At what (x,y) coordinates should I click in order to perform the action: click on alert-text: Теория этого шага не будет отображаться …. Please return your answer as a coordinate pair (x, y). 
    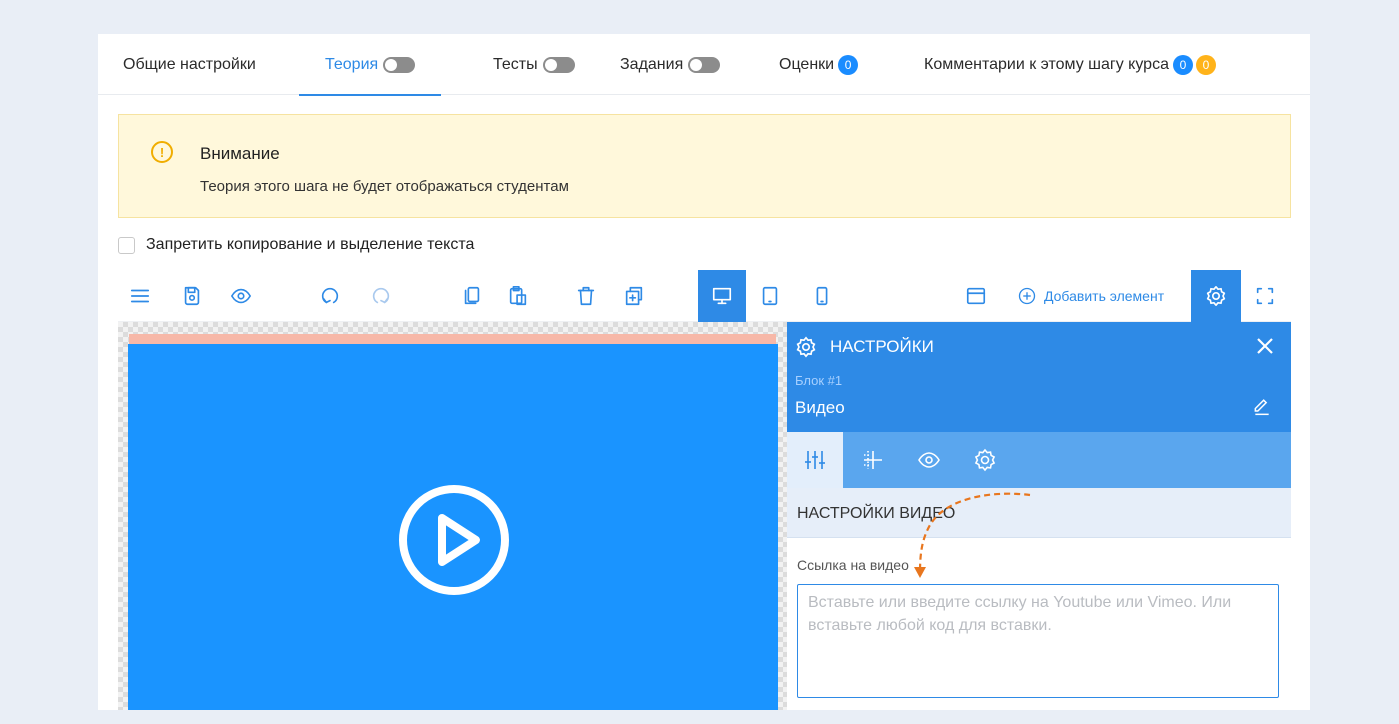
    Looking at the image, I should click on (384, 186).